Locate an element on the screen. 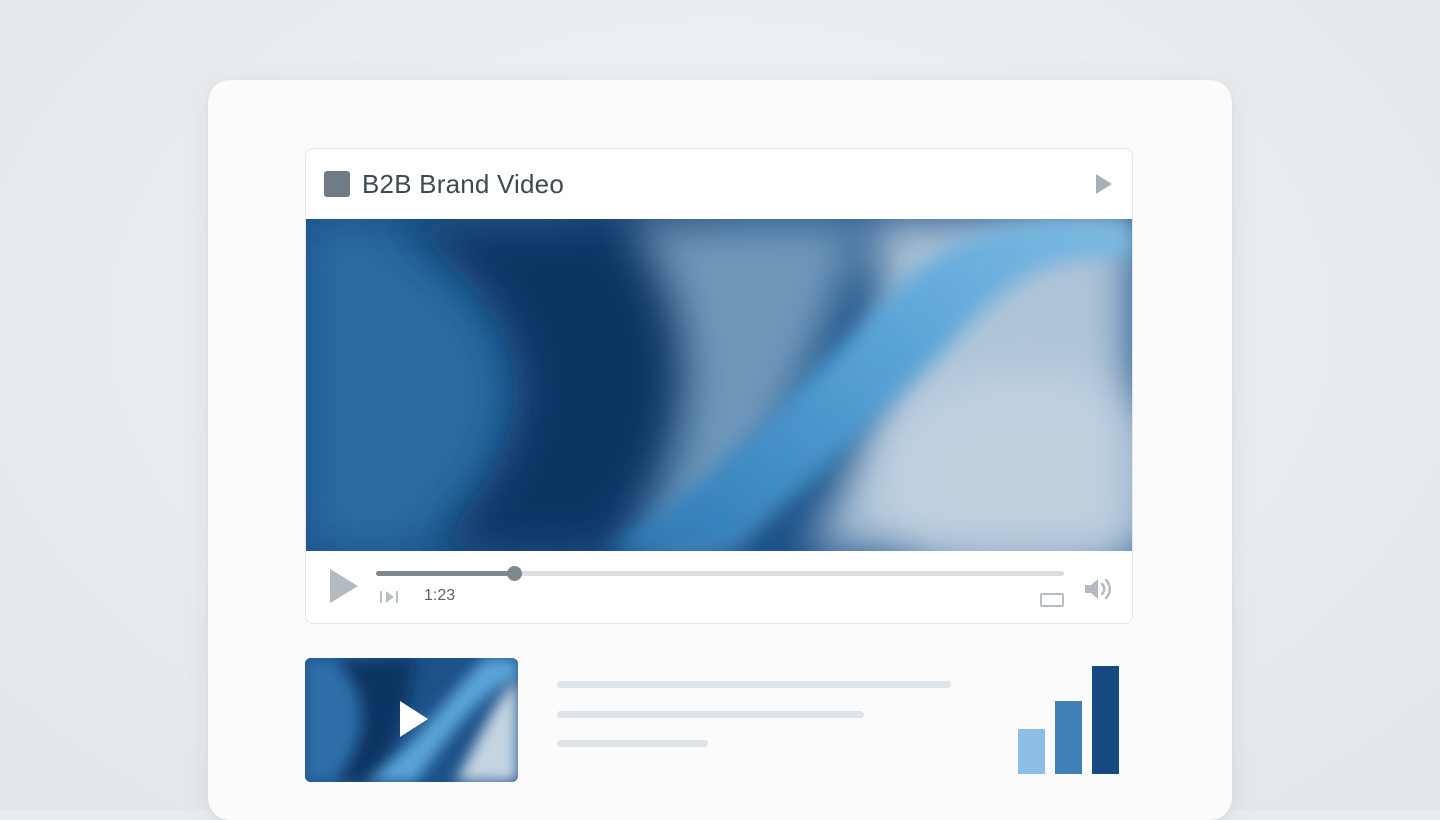  player-controls: 1:23 is located at coordinates (719, 587).